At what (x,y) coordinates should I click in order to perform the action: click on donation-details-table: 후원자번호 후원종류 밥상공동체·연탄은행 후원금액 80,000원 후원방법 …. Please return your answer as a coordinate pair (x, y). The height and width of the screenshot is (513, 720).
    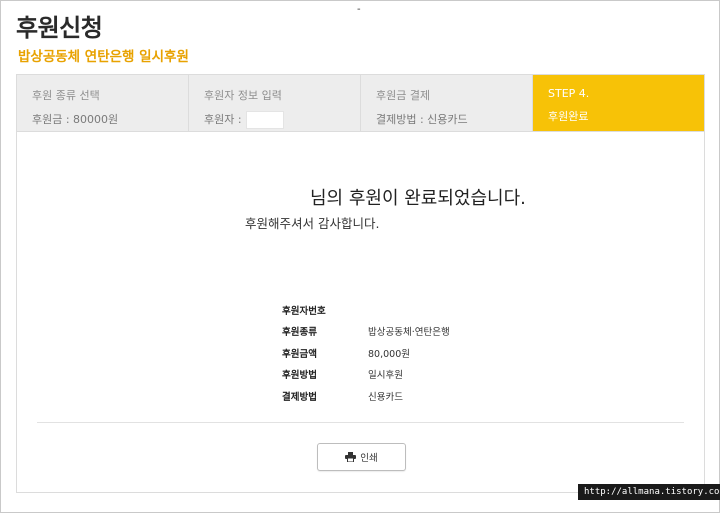
    Looking at the image, I should click on (366, 353).